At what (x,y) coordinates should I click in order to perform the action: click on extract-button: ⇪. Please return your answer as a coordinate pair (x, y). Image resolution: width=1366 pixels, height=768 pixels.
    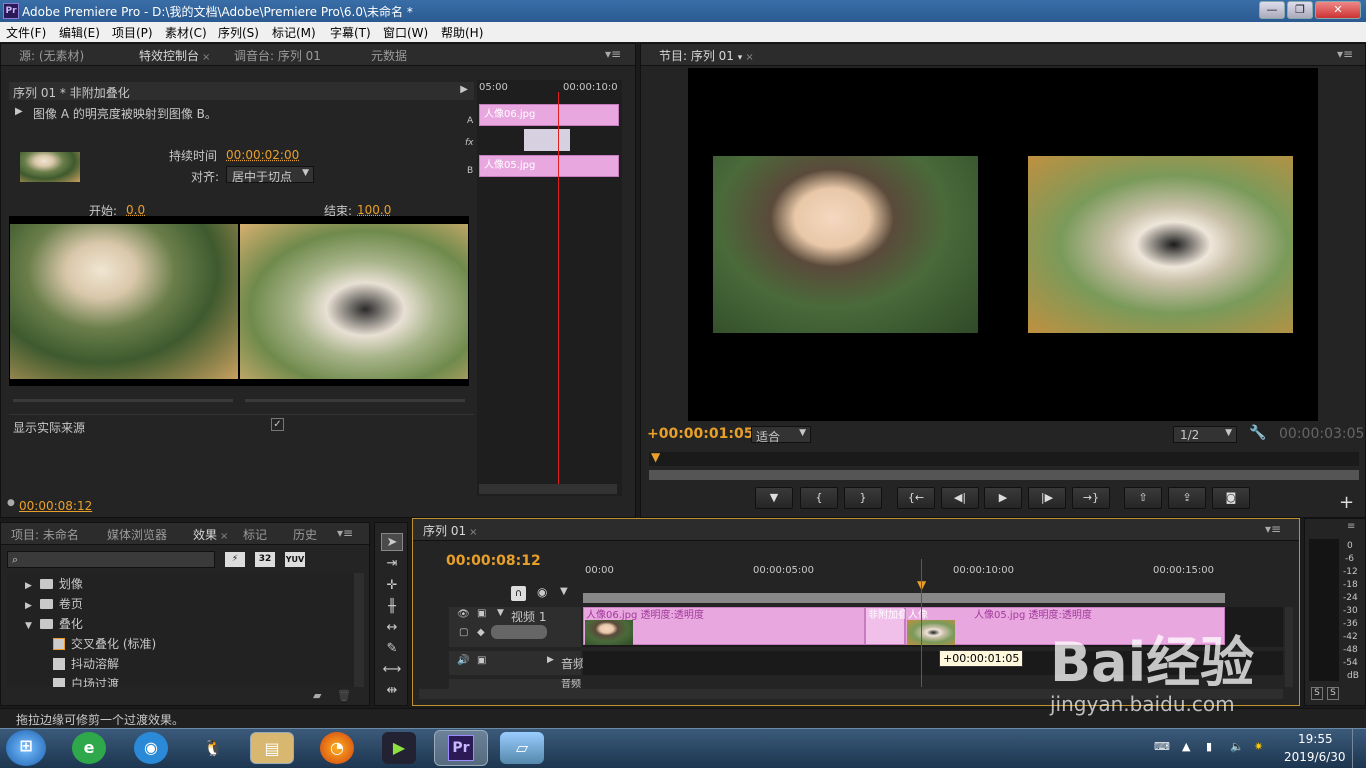
    Looking at the image, I should click on (1187, 498).